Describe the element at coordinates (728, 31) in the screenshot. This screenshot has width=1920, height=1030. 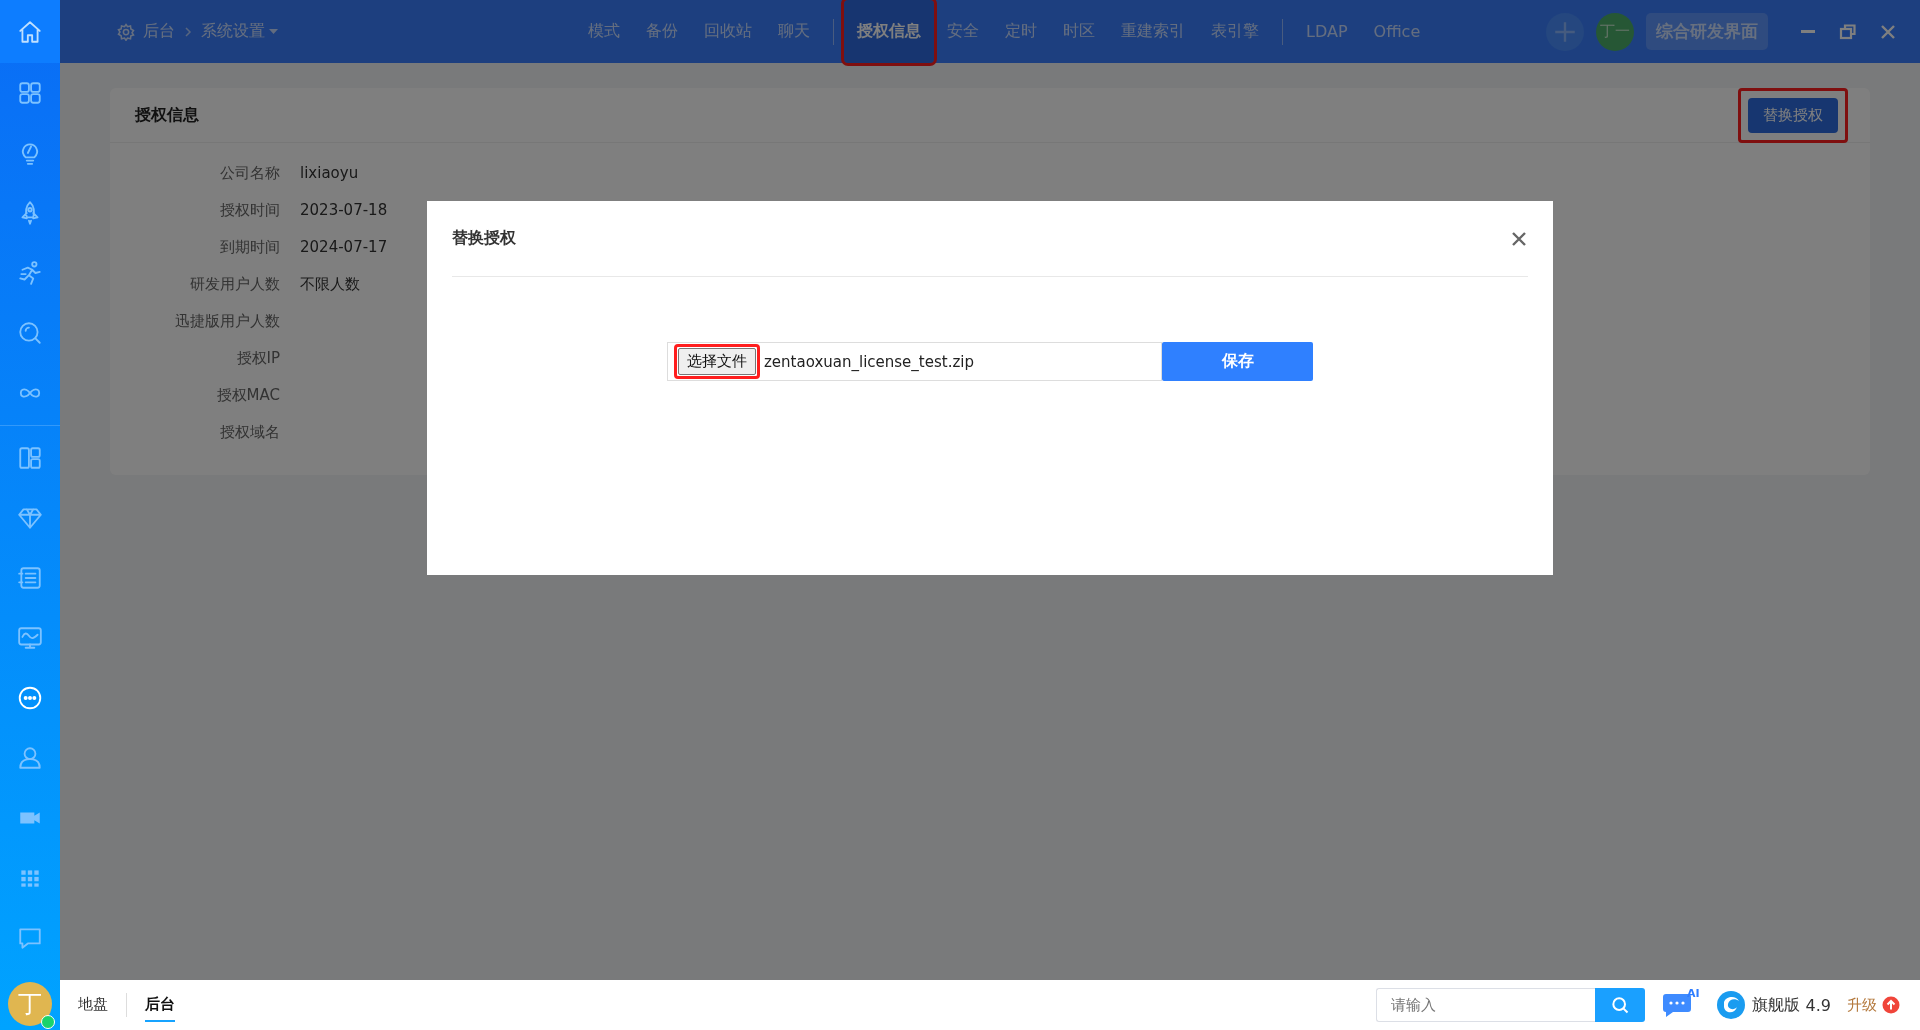
I see `nav-tab: 回收站` at that location.